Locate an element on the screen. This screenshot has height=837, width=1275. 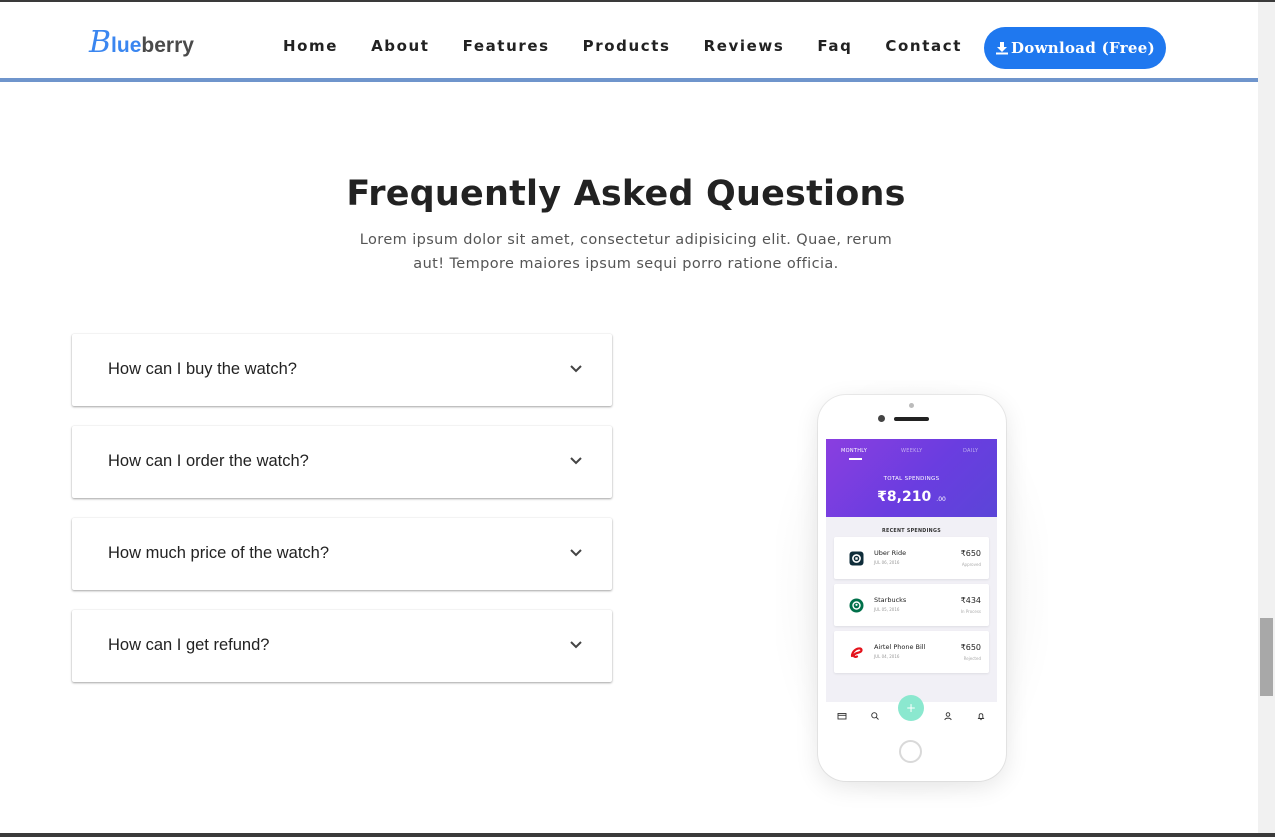
faq-title: Frequently Asked Questions is located at coordinates (626, 194).